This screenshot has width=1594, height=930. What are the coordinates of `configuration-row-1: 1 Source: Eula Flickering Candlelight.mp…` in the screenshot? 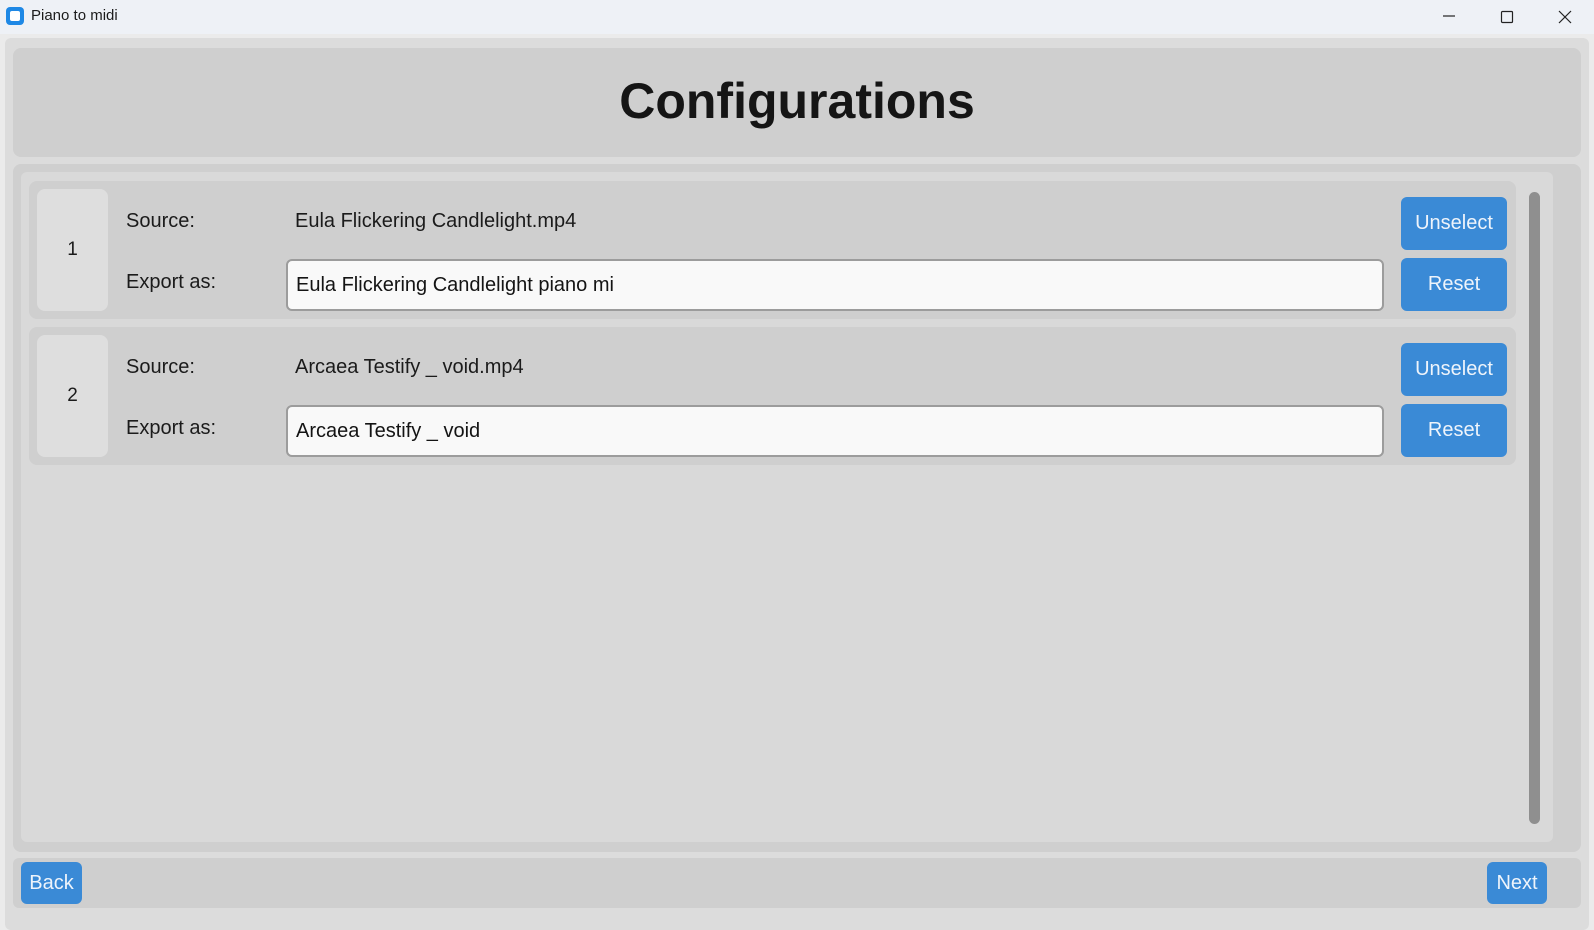 It's located at (772, 250).